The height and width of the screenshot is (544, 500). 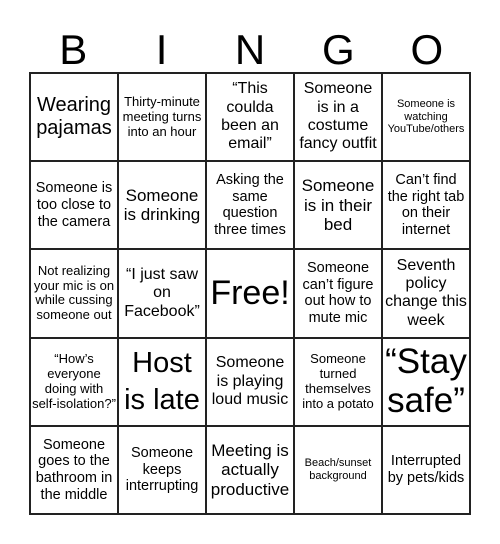 What do you see at coordinates (162, 117) in the screenshot?
I see `bingo-cell: Thirty-minute meeting turns into an hour` at bounding box center [162, 117].